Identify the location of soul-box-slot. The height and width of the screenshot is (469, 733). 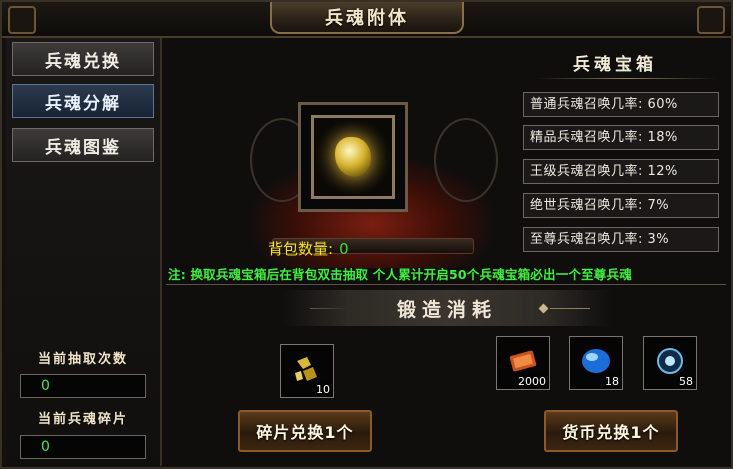
(353, 157).